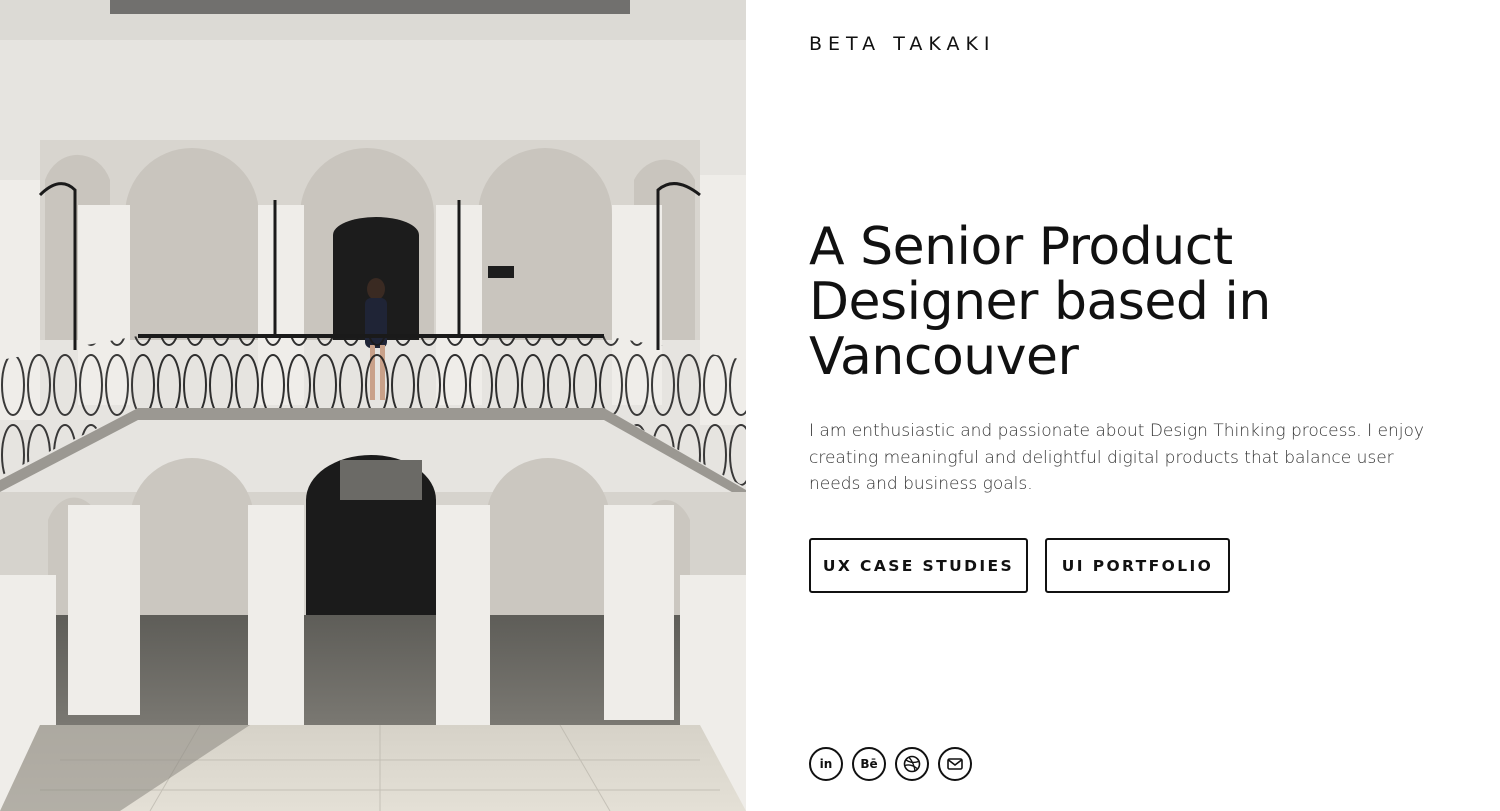 The image size is (1500, 811). Describe the element at coordinates (890, 764) in the screenshot. I see `social-links: in Bē` at that location.